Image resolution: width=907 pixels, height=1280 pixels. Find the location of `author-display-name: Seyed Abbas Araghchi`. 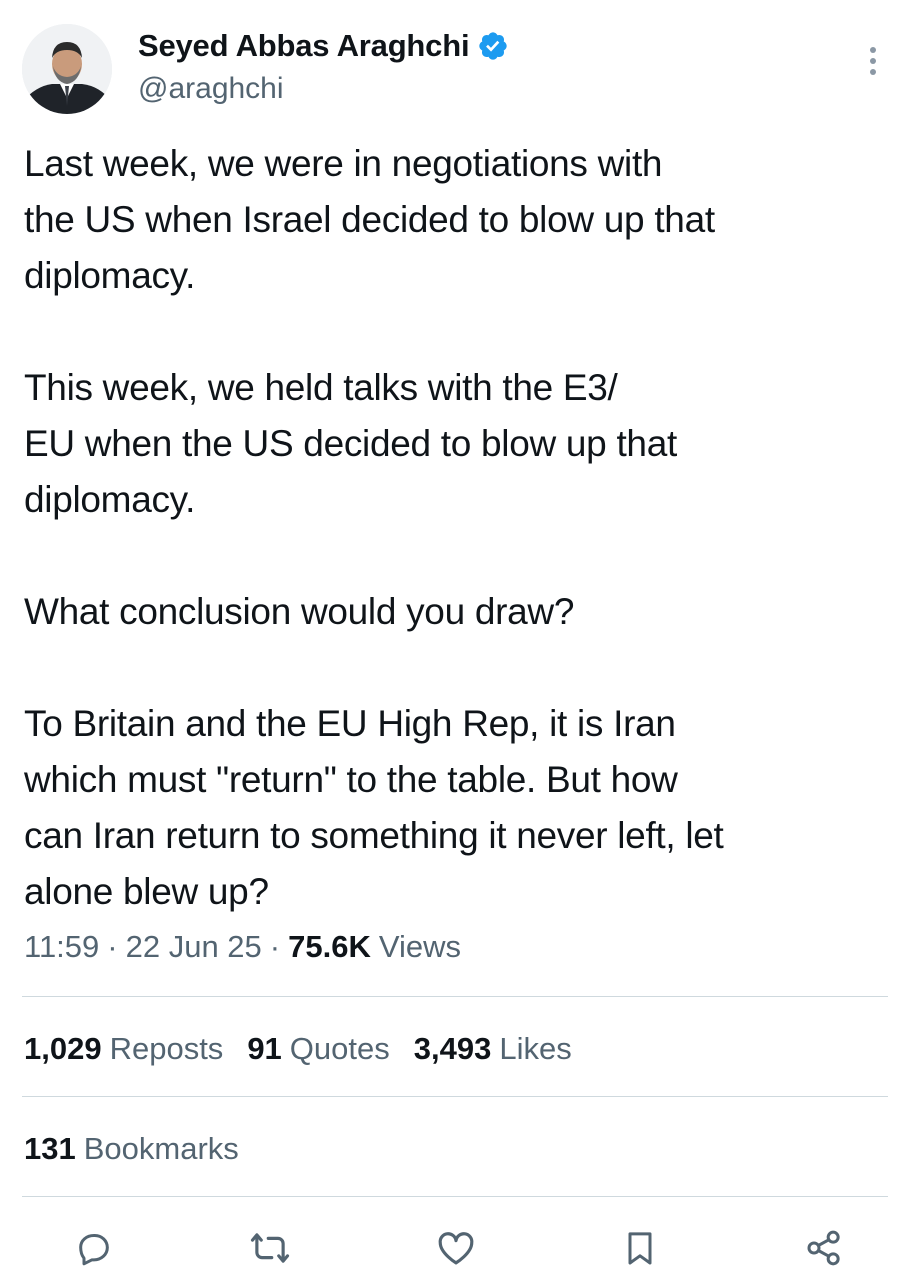

author-display-name: Seyed Abbas Araghchi is located at coordinates (304, 46).